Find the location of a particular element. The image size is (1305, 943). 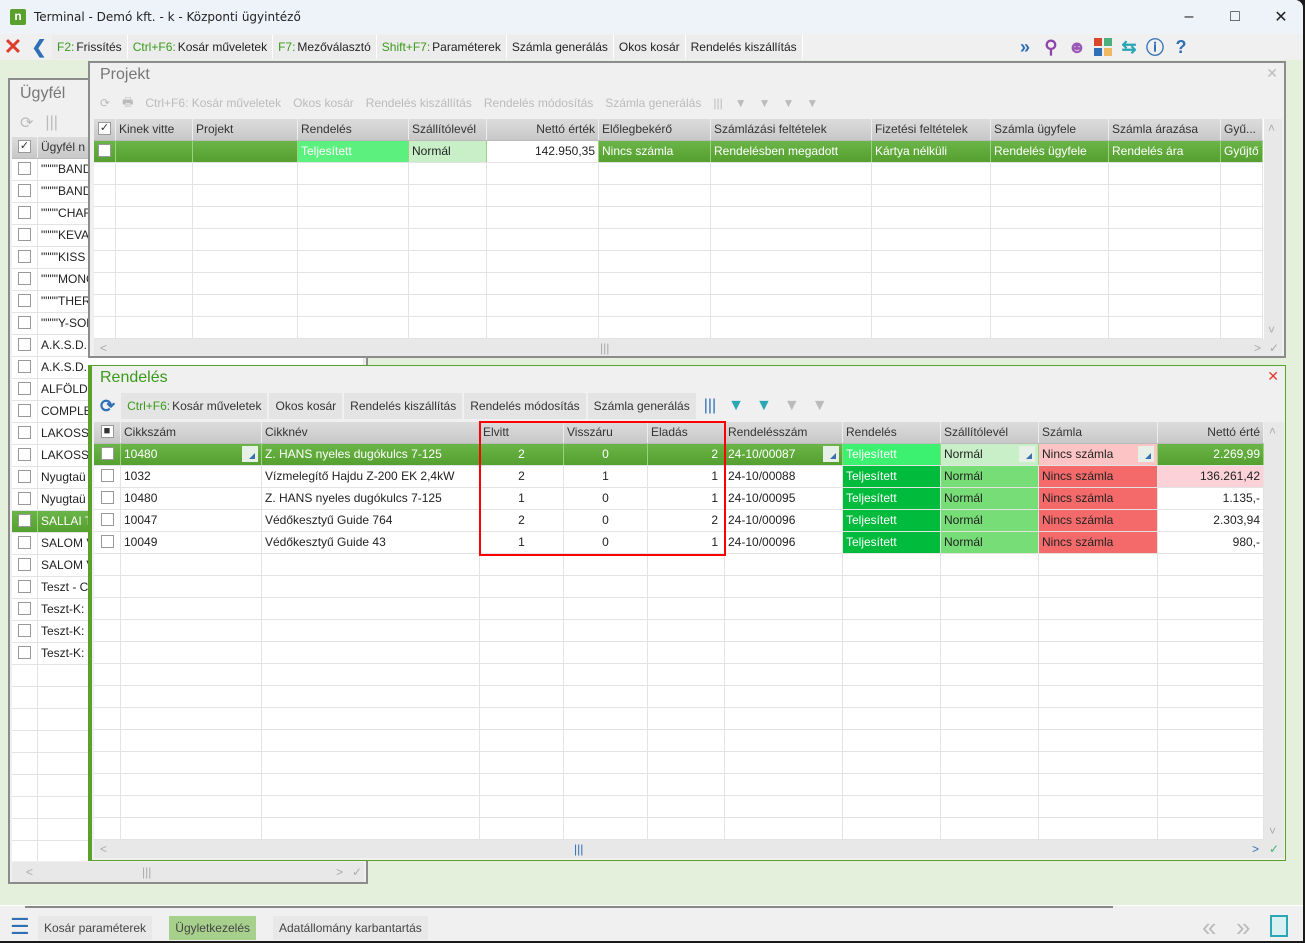

projekt-tool-button: Okos kosár is located at coordinates (323, 103).